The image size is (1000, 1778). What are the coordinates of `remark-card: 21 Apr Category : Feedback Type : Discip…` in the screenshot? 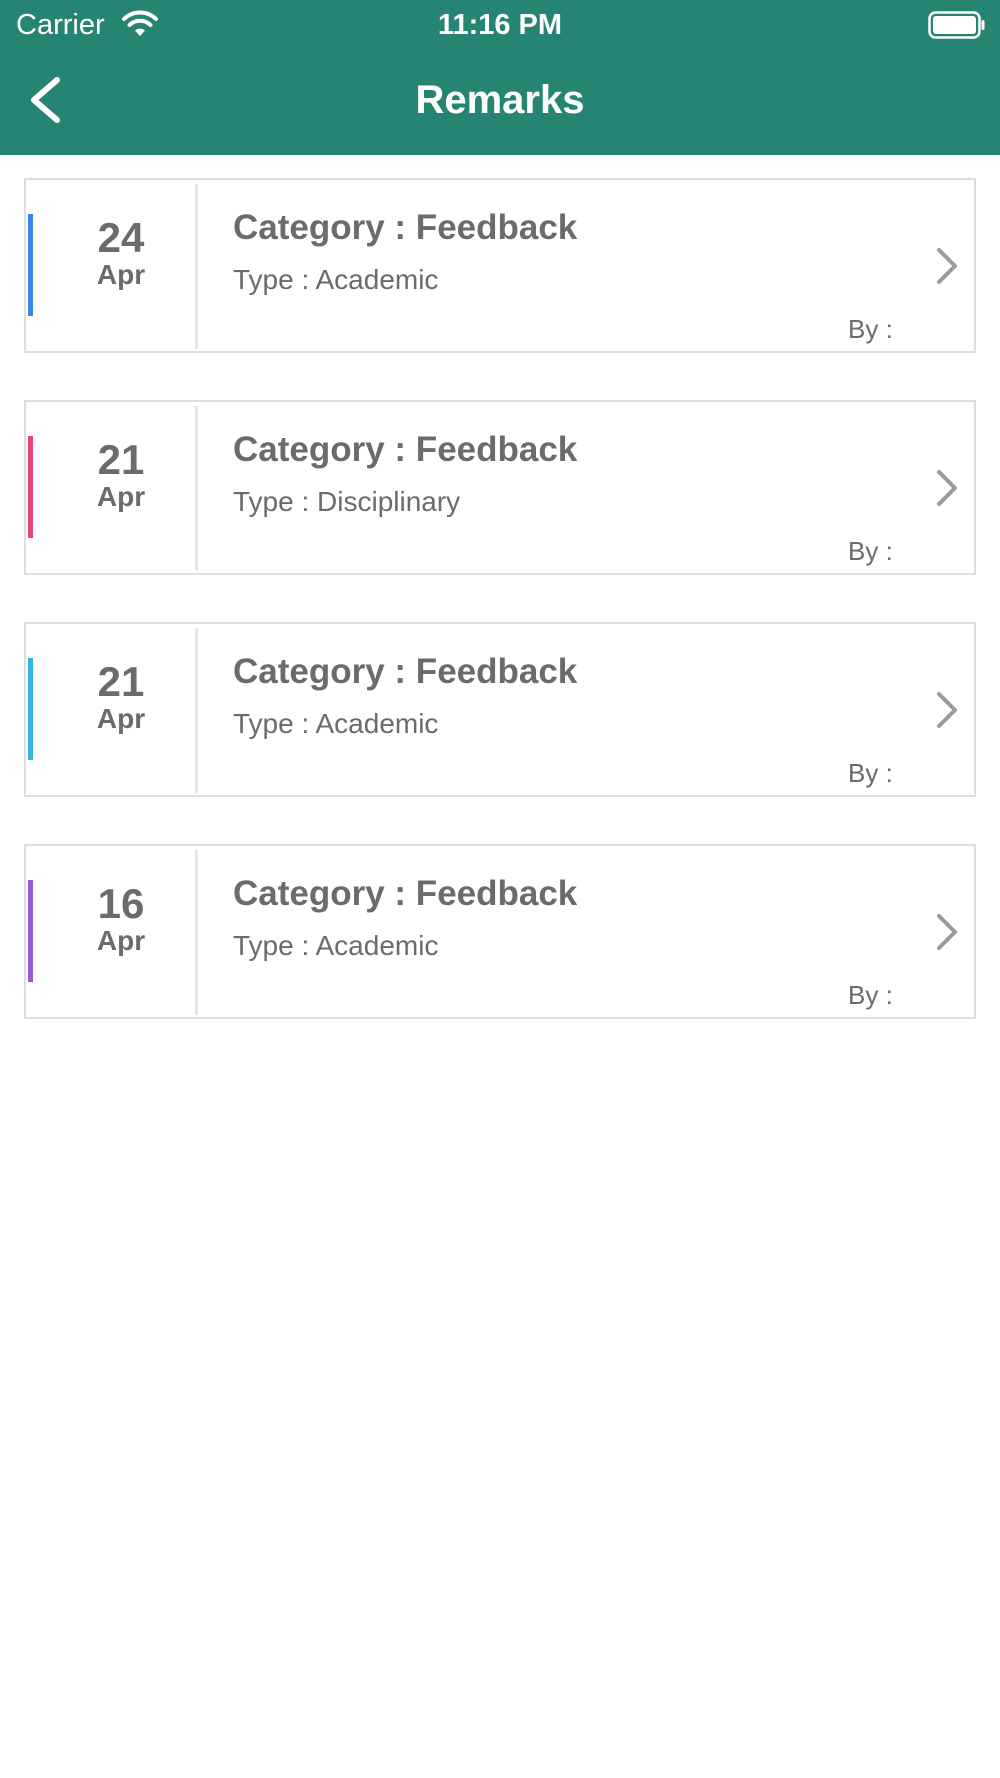 It's located at (500, 487).